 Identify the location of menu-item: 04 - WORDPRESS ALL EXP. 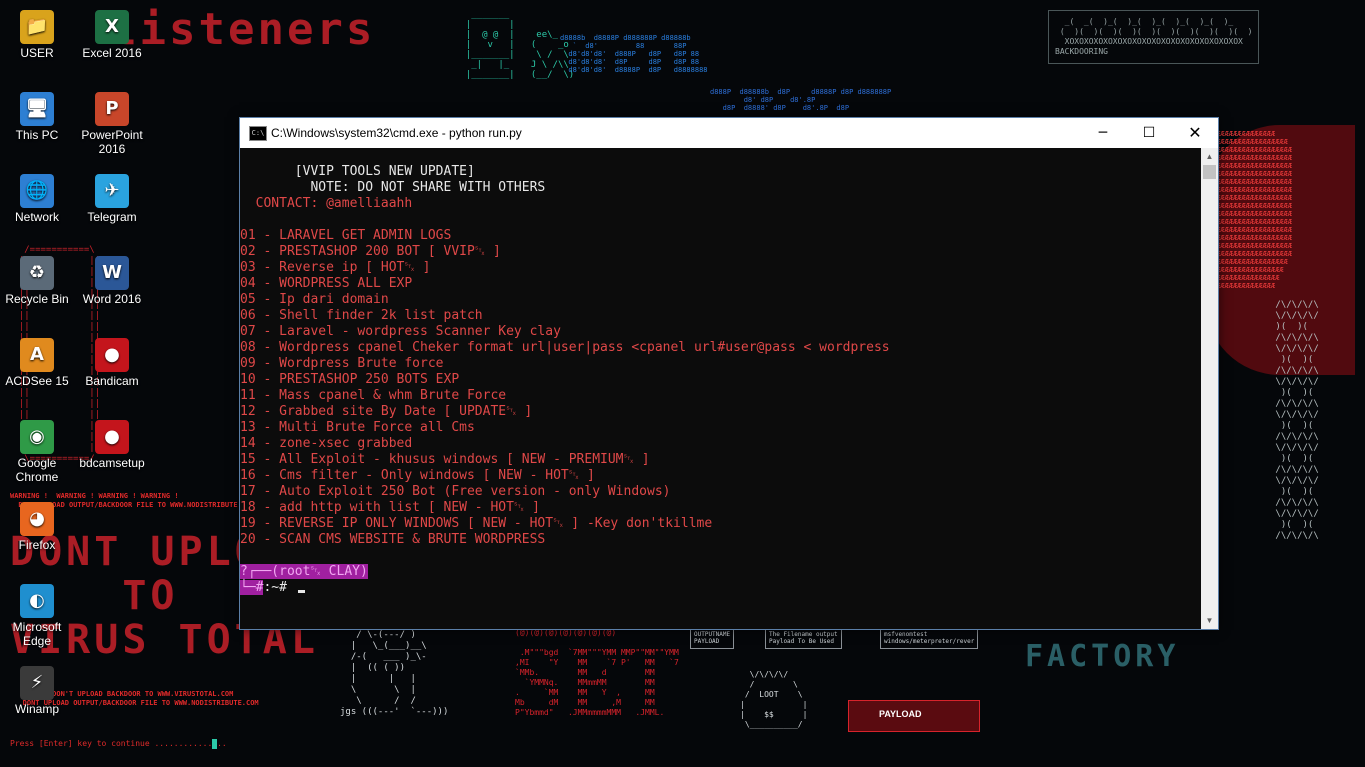
(326, 283).